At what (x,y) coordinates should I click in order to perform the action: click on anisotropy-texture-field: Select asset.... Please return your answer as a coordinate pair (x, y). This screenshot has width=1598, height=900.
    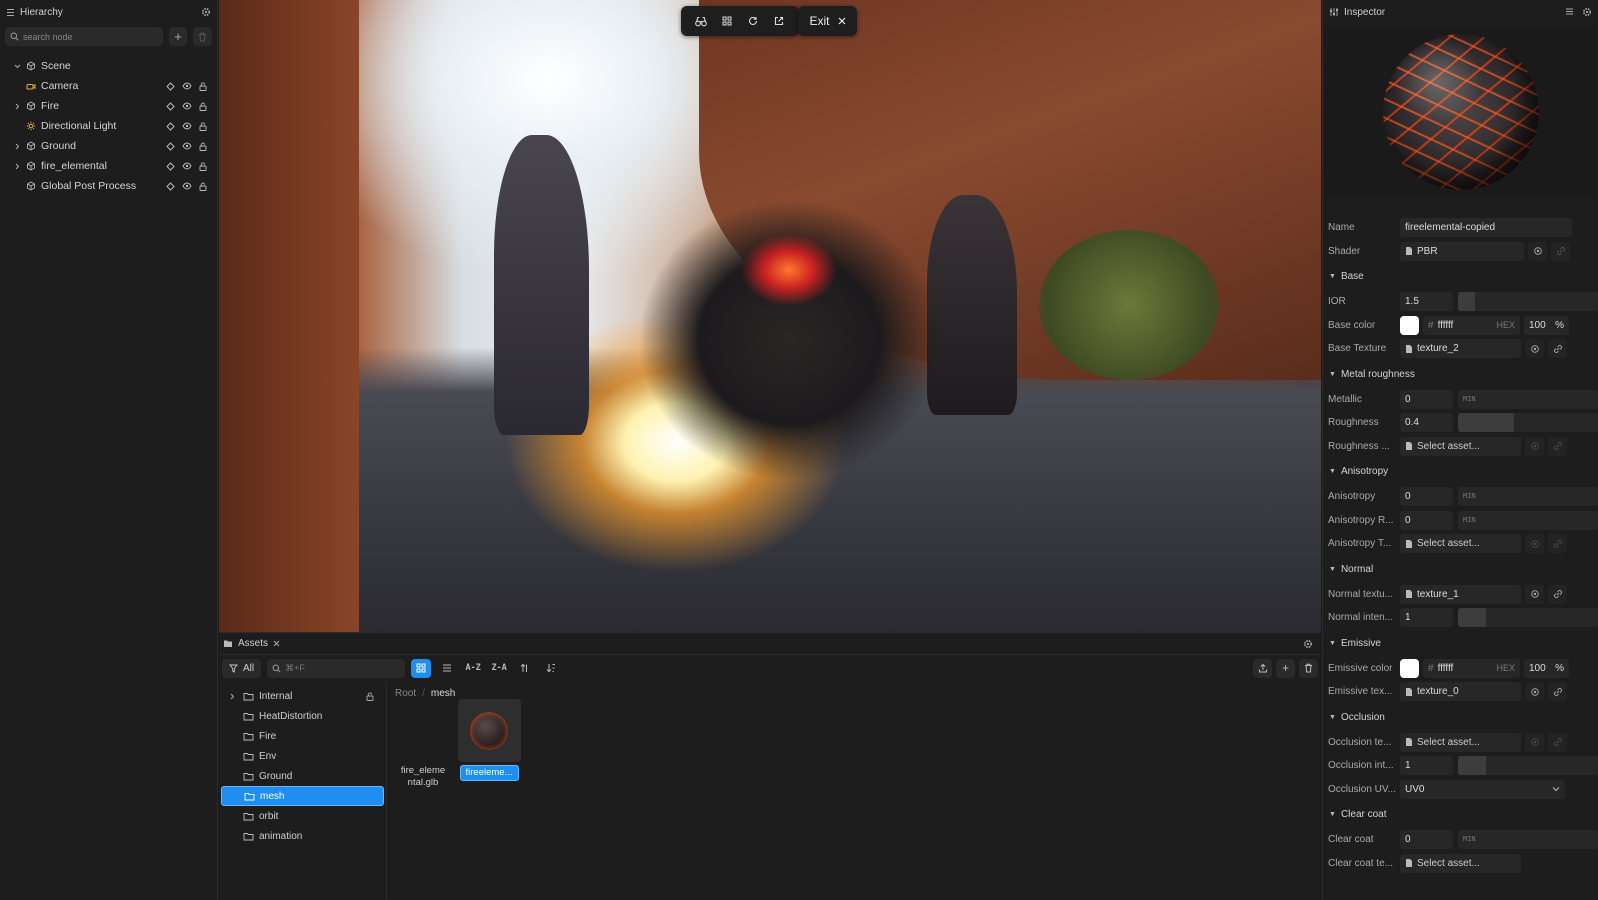
    Looking at the image, I should click on (1460, 544).